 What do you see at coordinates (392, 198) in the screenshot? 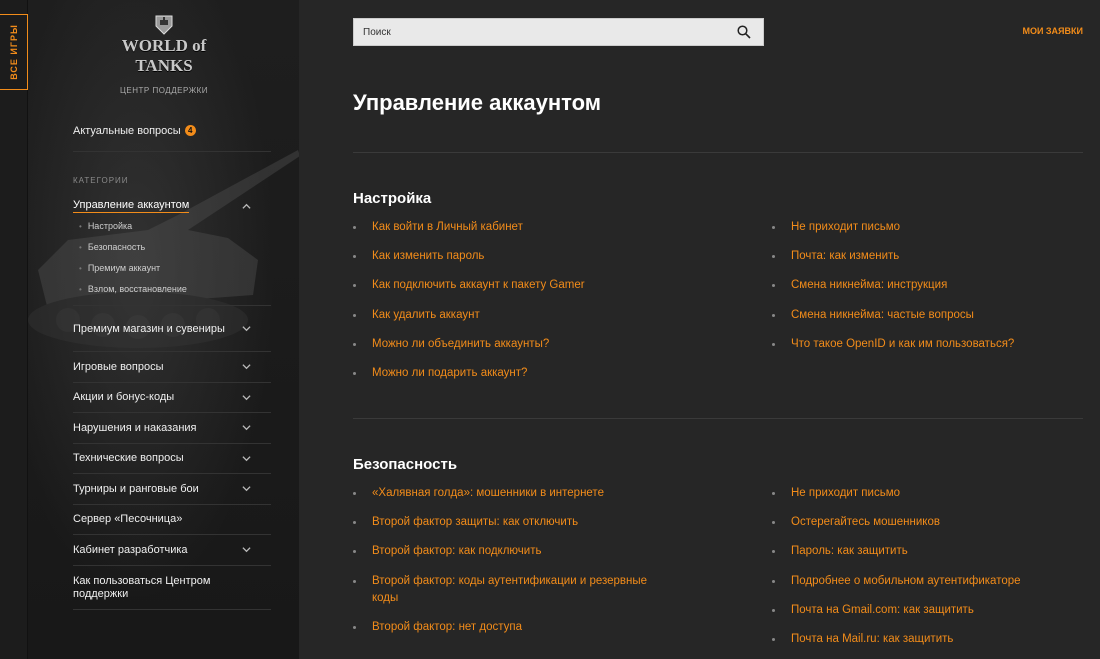
I see `section-title-settings: Настройка` at bounding box center [392, 198].